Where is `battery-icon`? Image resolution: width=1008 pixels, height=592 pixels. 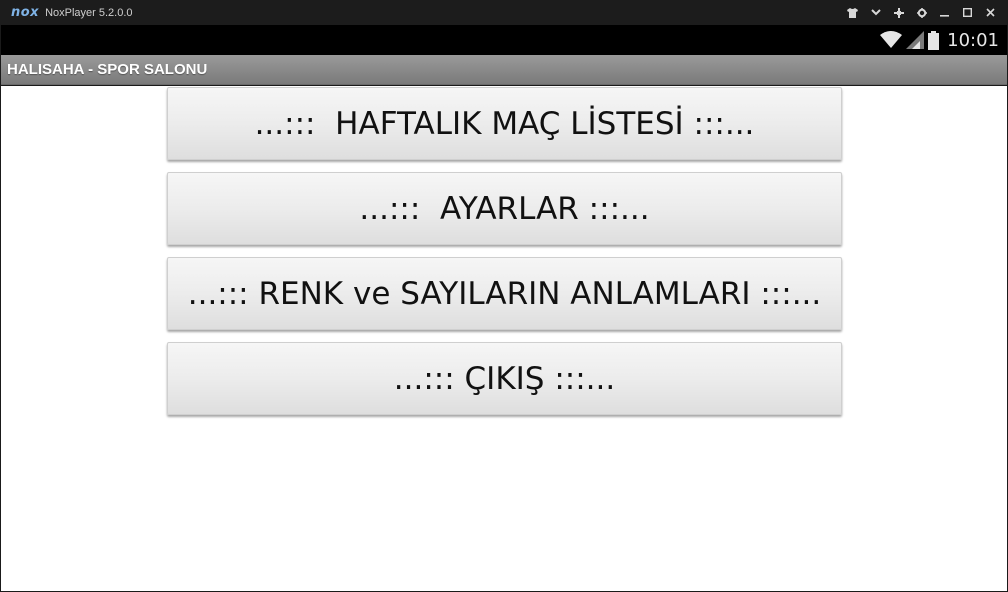 battery-icon is located at coordinates (934, 40).